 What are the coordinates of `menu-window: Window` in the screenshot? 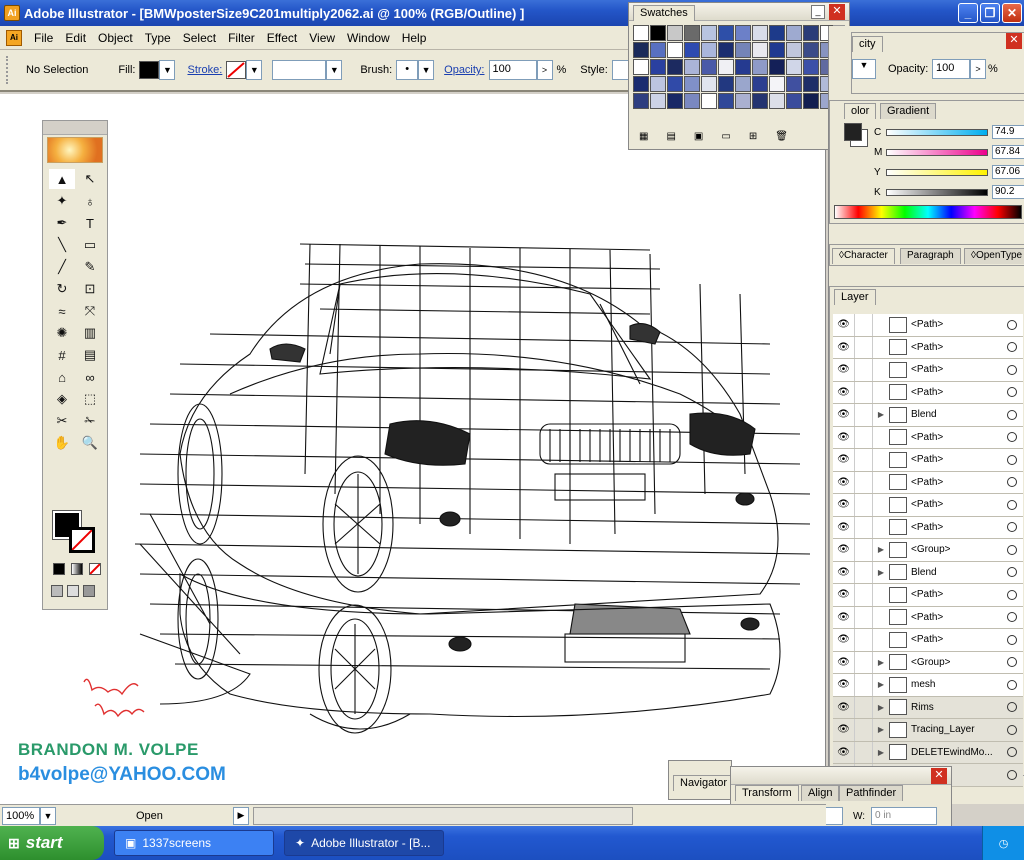 It's located at (368, 38).